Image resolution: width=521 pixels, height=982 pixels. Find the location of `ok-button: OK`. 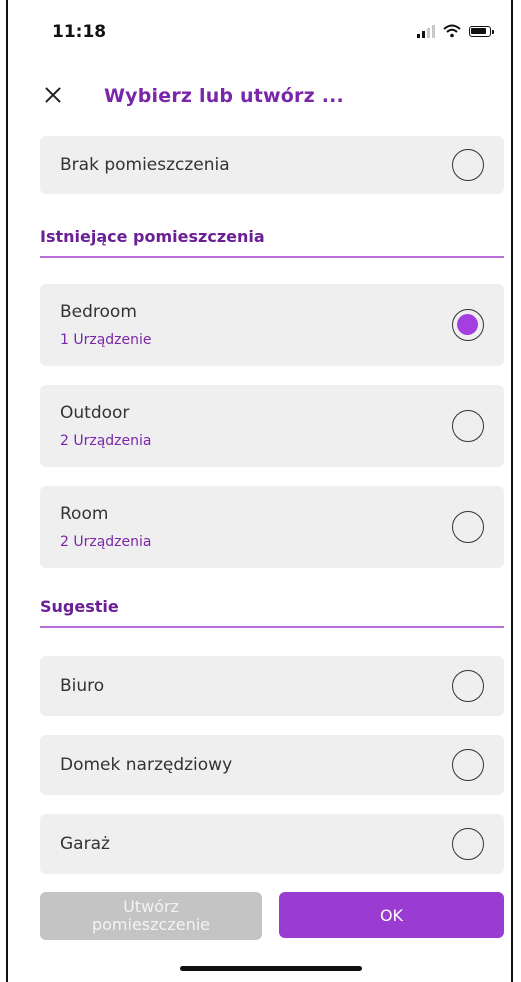

ok-button: OK is located at coordinates (391, 915).